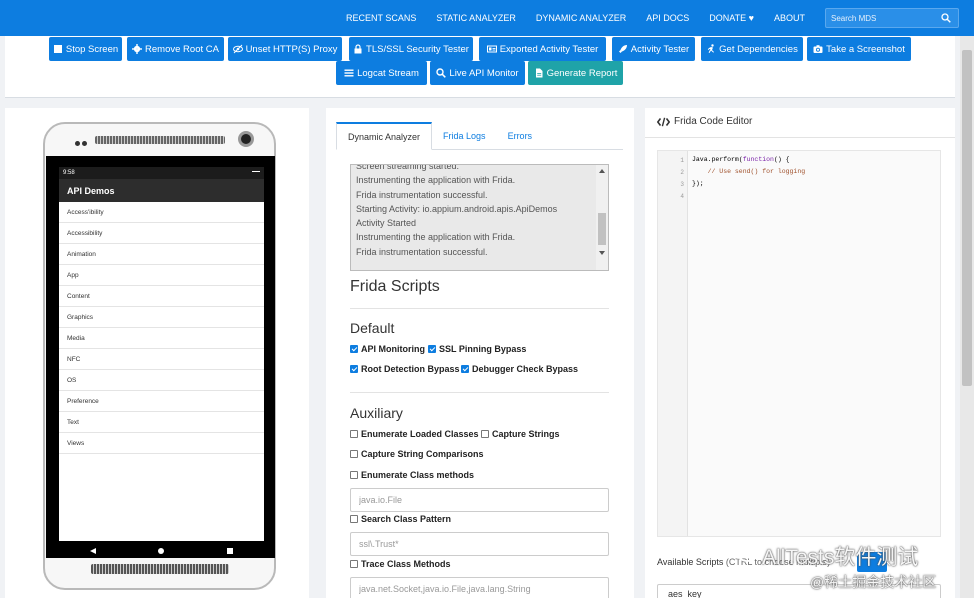 The image size is (974, 598). What do you see at coordinates (704, 121) in the screenshot?
I see `editor-title: Frida Code Editor` at bounding box center [704, 121].